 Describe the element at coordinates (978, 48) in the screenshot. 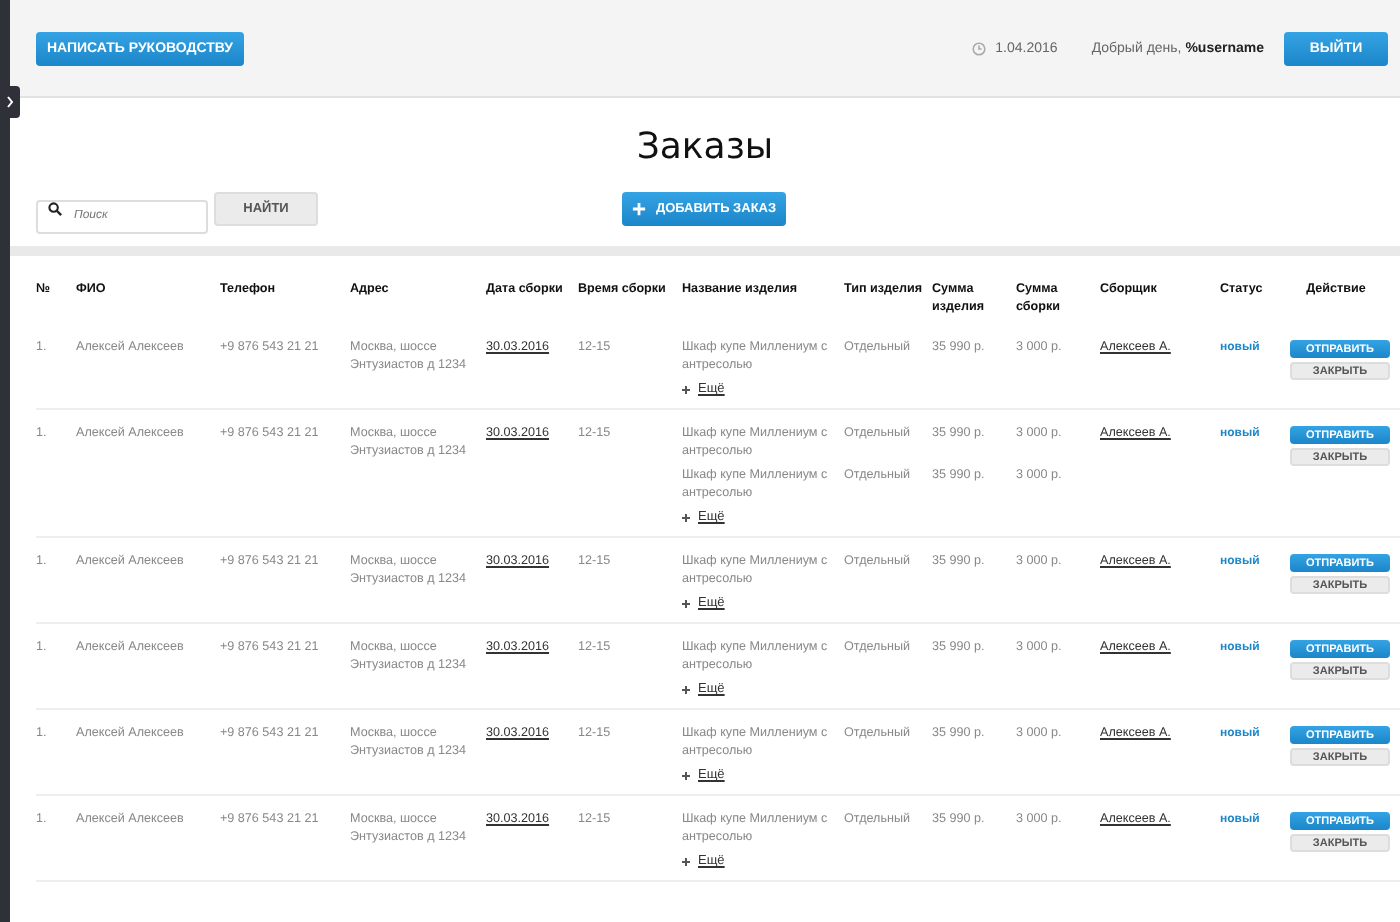

I see `clock-icon` at that location.